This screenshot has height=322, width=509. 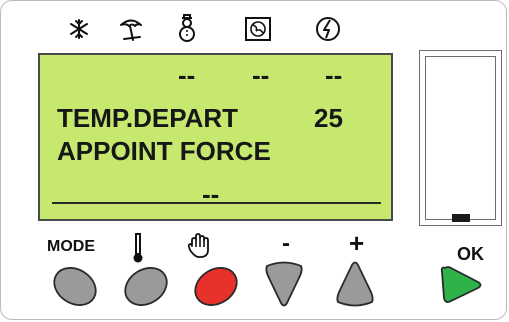 What do you see at coordinates (148, 118) in the screenshot?
I see `parameter-label: TEMP.DEPART` at bounding box center [148, 118].